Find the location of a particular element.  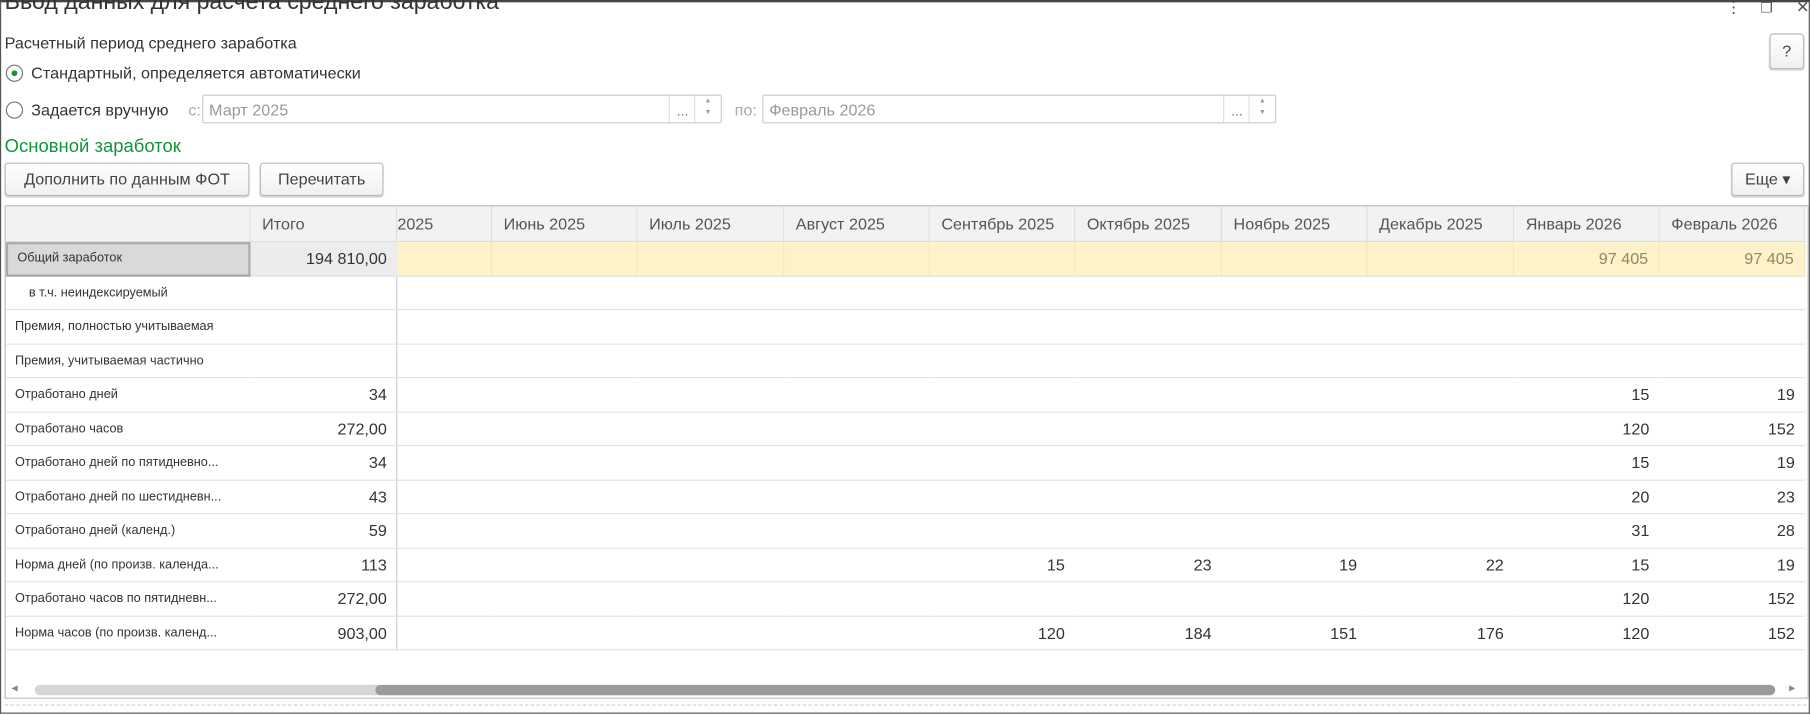

column-header: Февраль 2026 is located at coordinates (1732, 224).